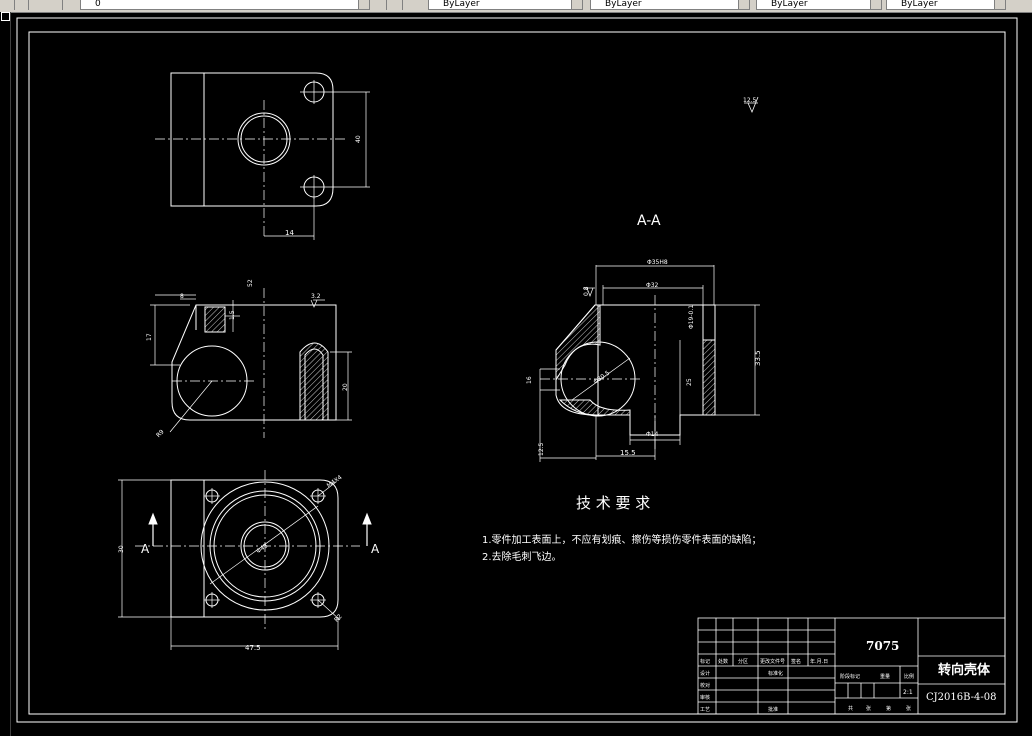 This screenshot has height=736, width=1032. Describe the element at coordinates (689, 382) in the screenshot. I see `section-dim-mid: 25` at that location.